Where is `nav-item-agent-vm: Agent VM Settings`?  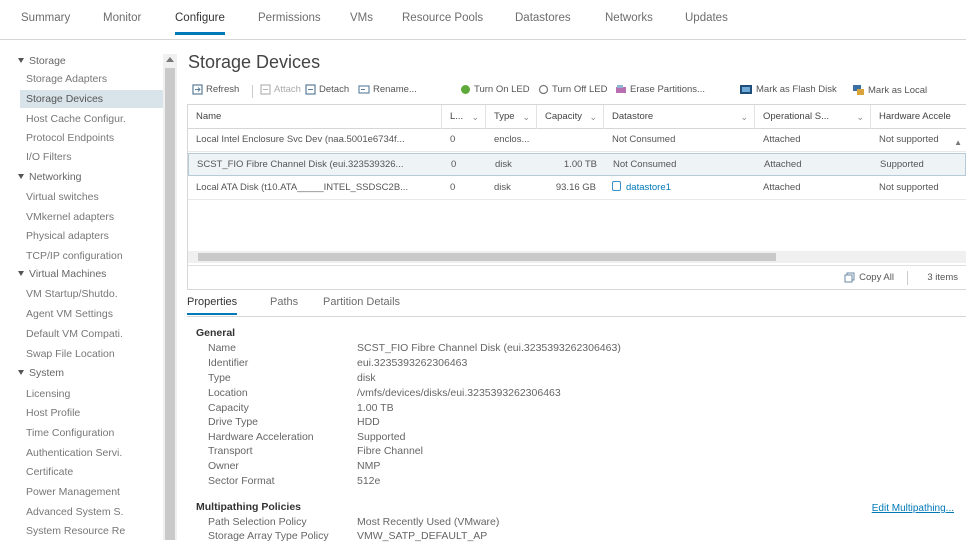
nav-item-agent-vm: Agent VM Settings is located at coordinates (96, 314).